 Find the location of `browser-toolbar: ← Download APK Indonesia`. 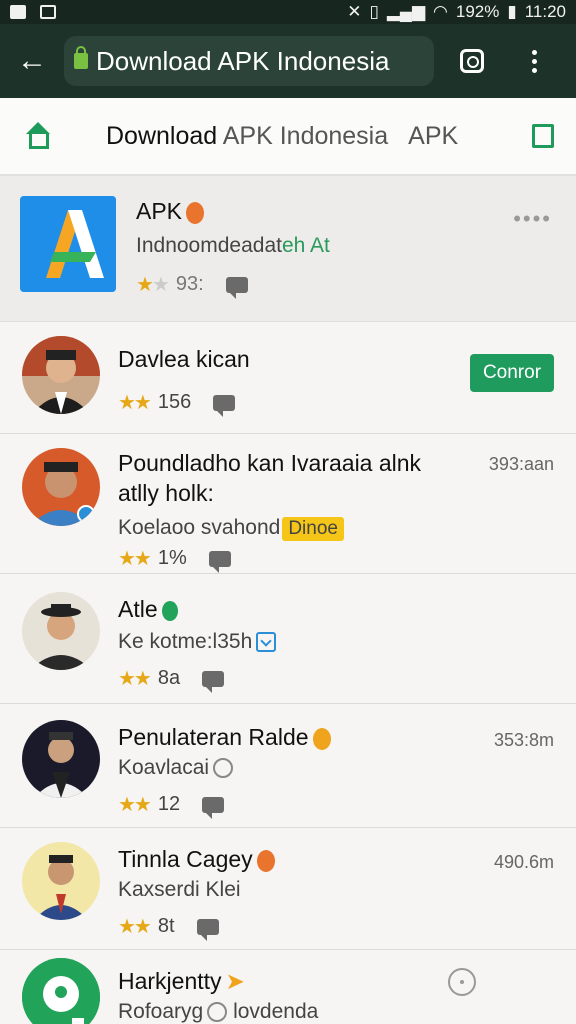

browser-toolbar: ← Download APK Indonesia is located at coordinates (288, 61).